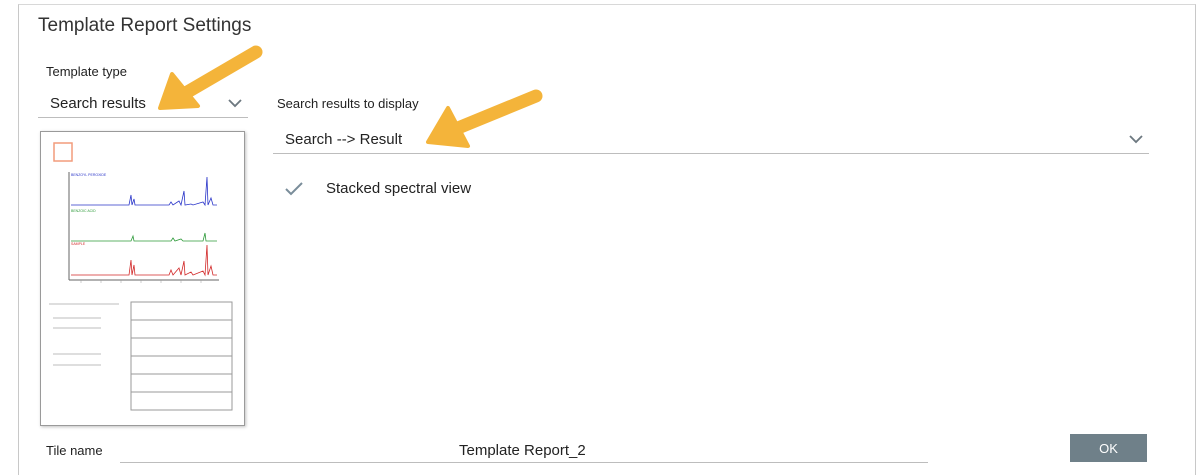 The image size is (1203, 475). Describe the element at coordinates (89, 175) in the screenshot. I see `svg-text: BENZOYL PEROXIDE` at that location.